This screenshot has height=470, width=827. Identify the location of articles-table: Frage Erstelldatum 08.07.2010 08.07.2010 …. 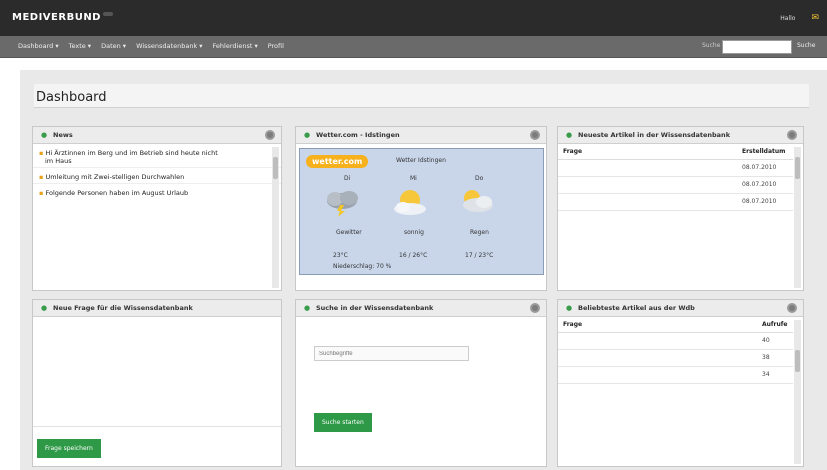
(675, 178).